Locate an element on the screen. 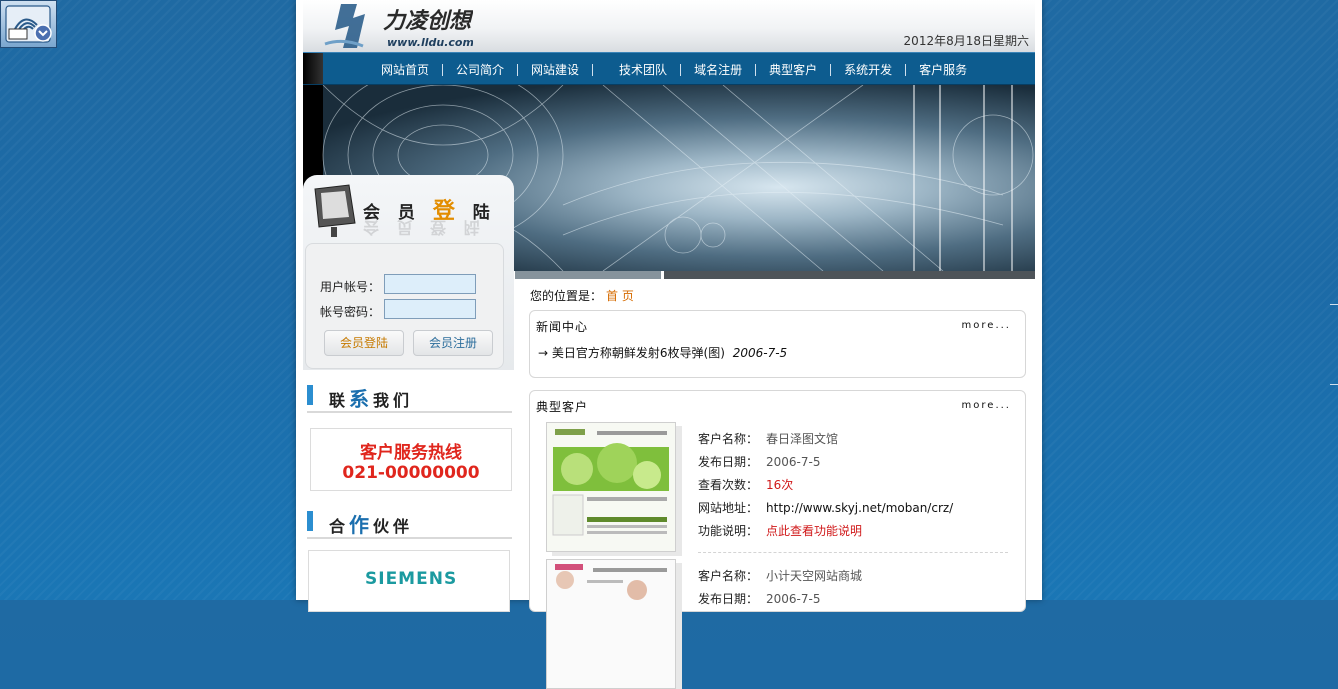  nav-item-home: 网站首页 is located at coordinates (418, 69).